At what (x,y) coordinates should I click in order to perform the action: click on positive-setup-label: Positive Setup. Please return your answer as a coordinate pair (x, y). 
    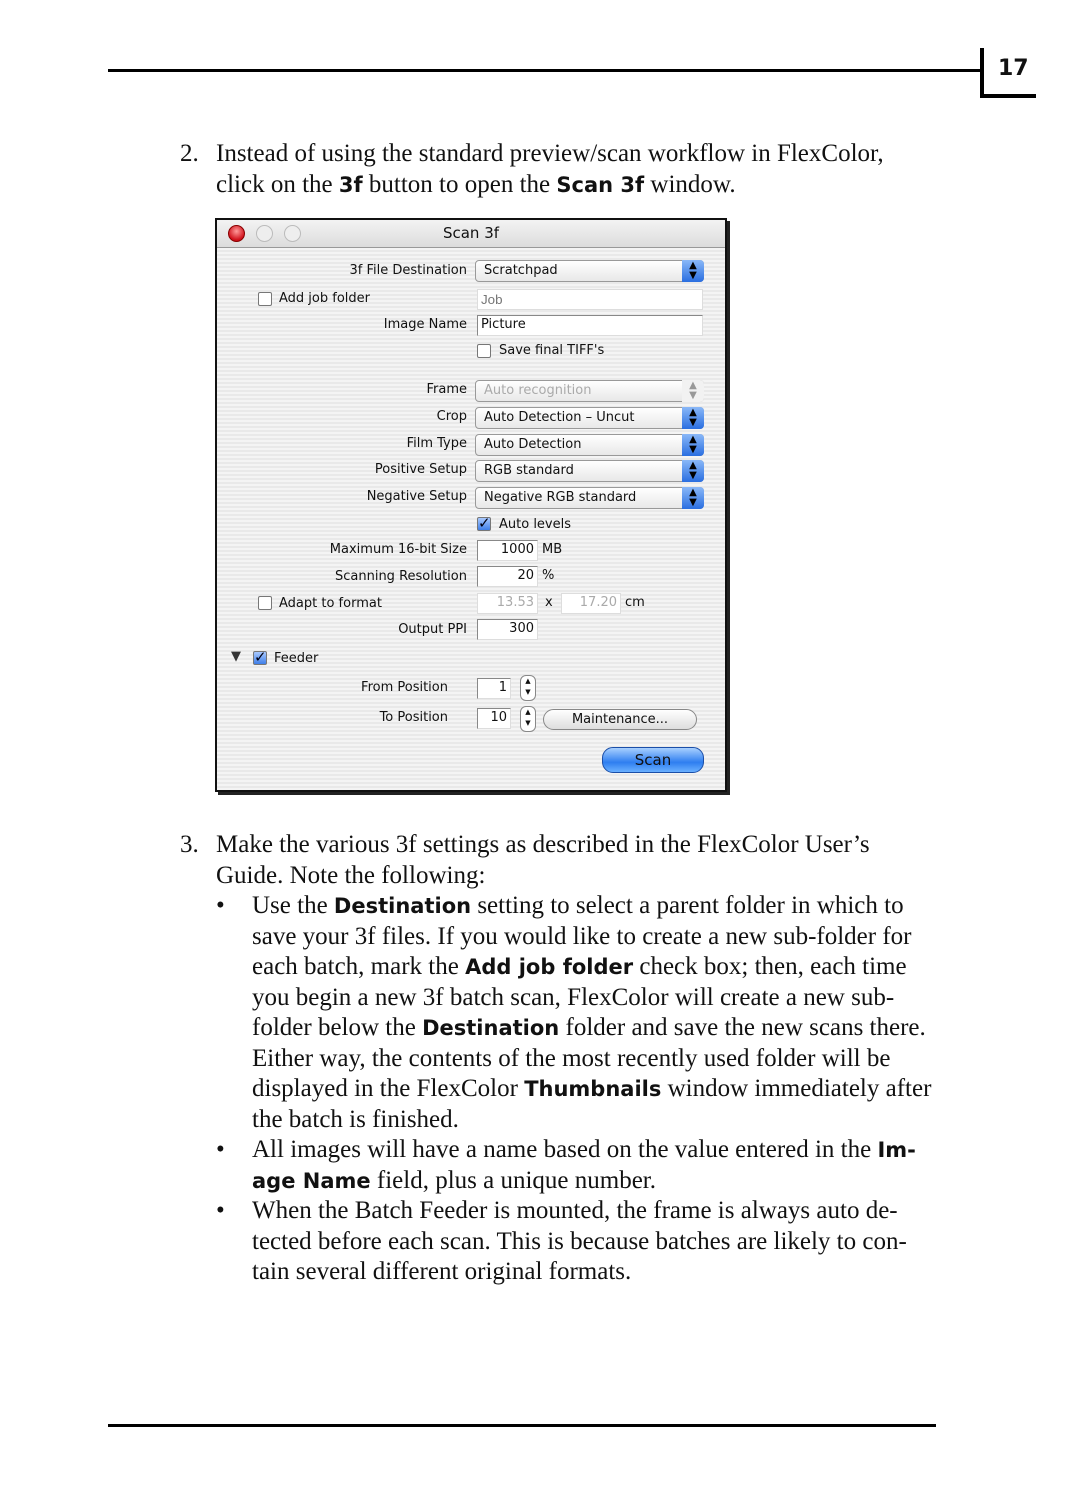
    Looking at the image, I should click on (420, 469).